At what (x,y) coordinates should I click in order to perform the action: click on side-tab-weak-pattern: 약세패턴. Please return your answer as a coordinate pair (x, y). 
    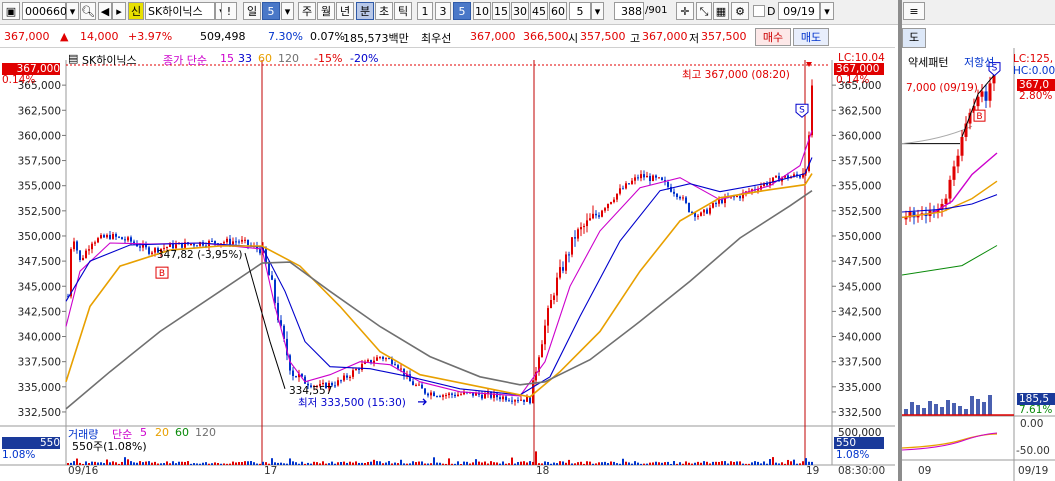
    Looking at the image, I should click on (928, 62).